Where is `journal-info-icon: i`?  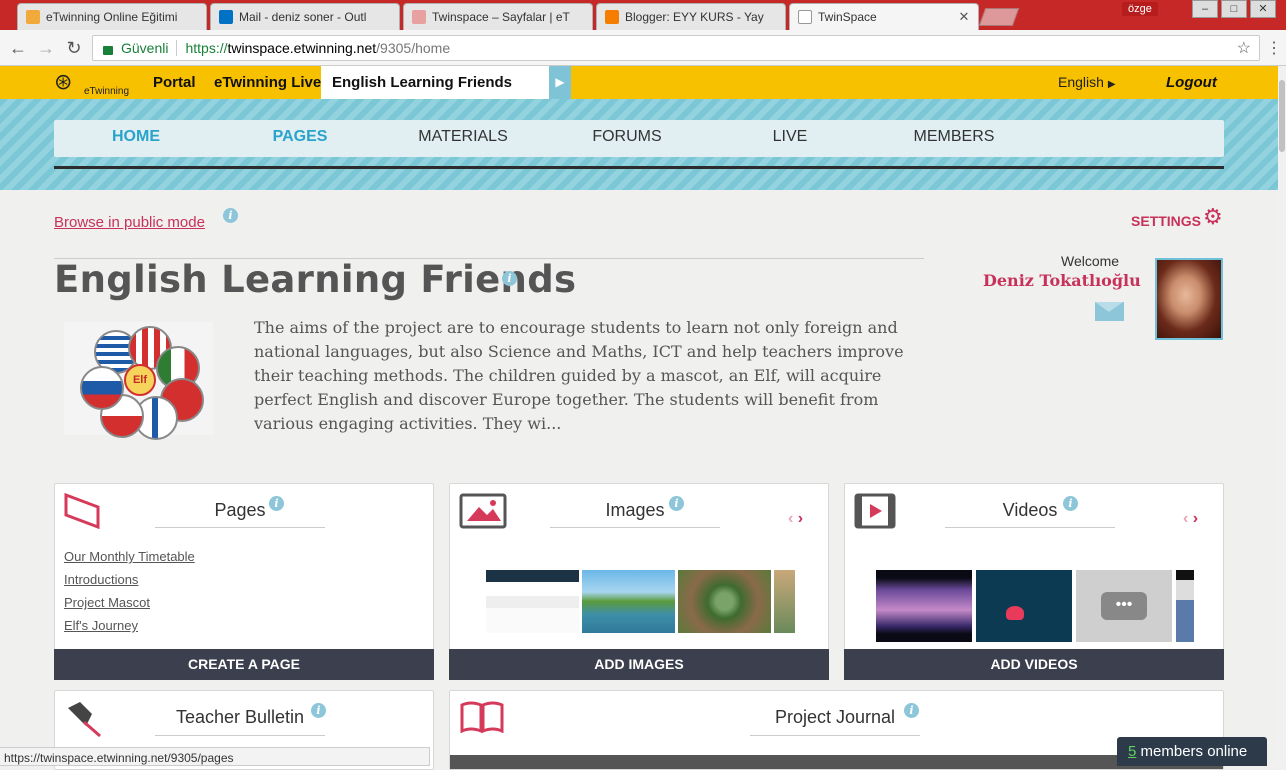
journal-info-icon: i is located at coordinates (911, 710).